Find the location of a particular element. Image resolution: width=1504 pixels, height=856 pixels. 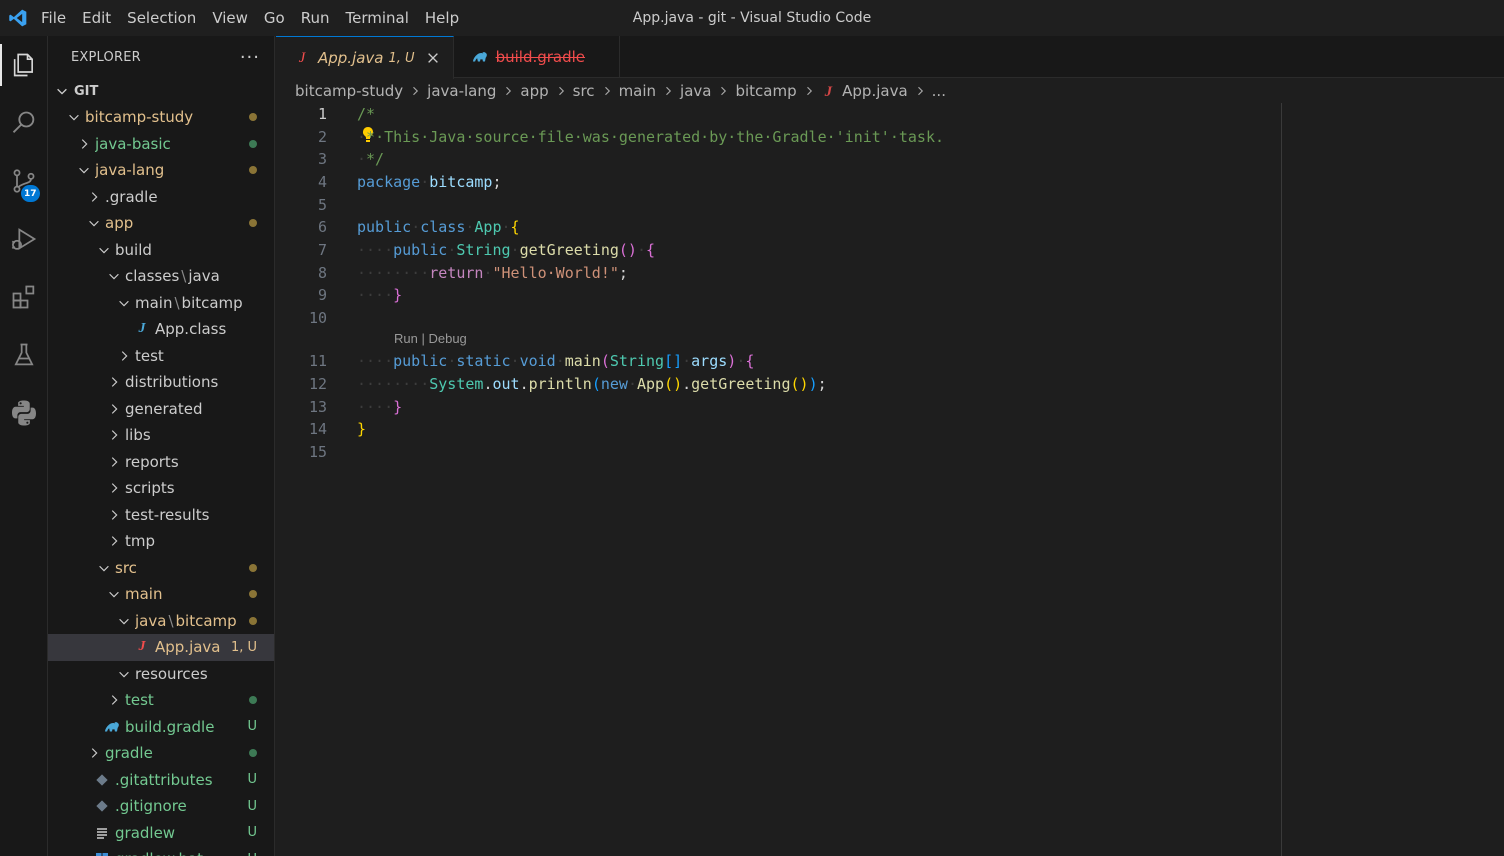

code-line: 3 ·*/ is located at coordinates (890, 159).